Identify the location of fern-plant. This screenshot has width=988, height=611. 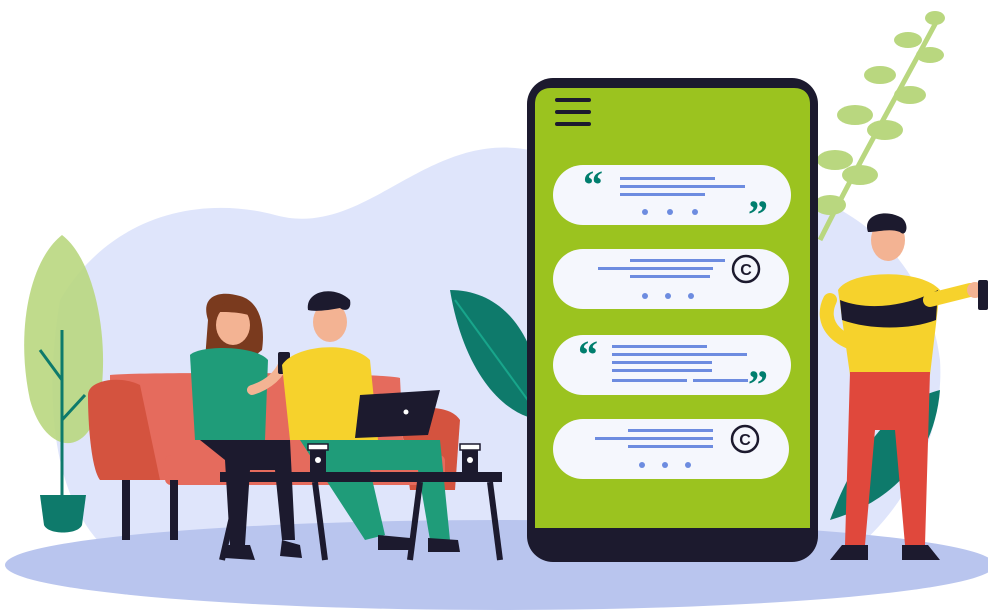
(879, 126).